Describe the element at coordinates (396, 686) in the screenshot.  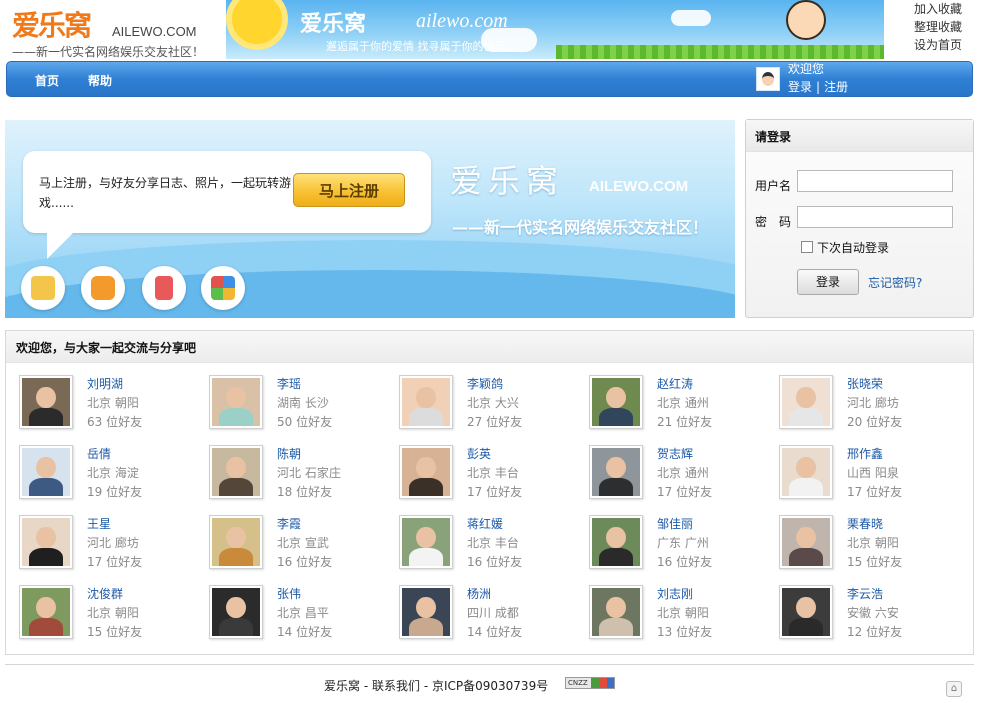
I see `contact-link: 联系我们` at that location.